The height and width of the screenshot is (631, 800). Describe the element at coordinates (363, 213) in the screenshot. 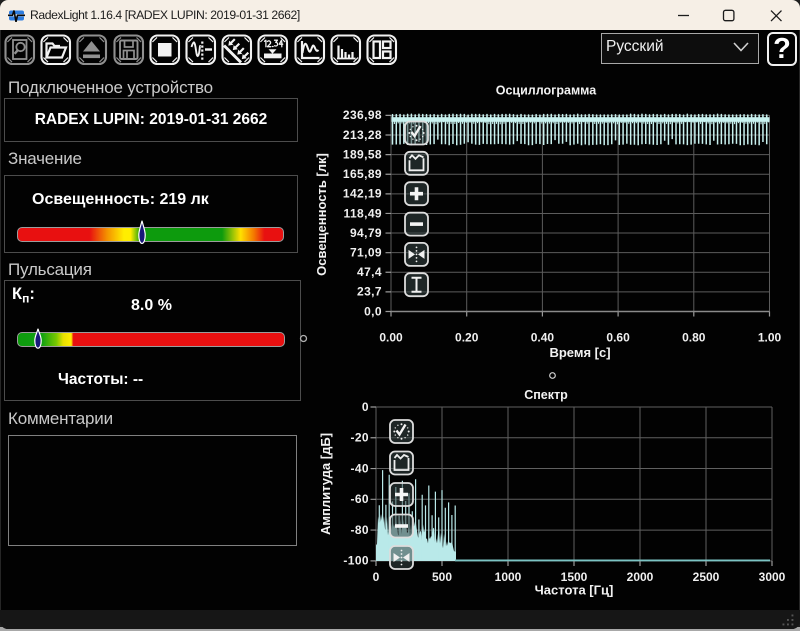

I see `svg-text: 118,49` at that location.